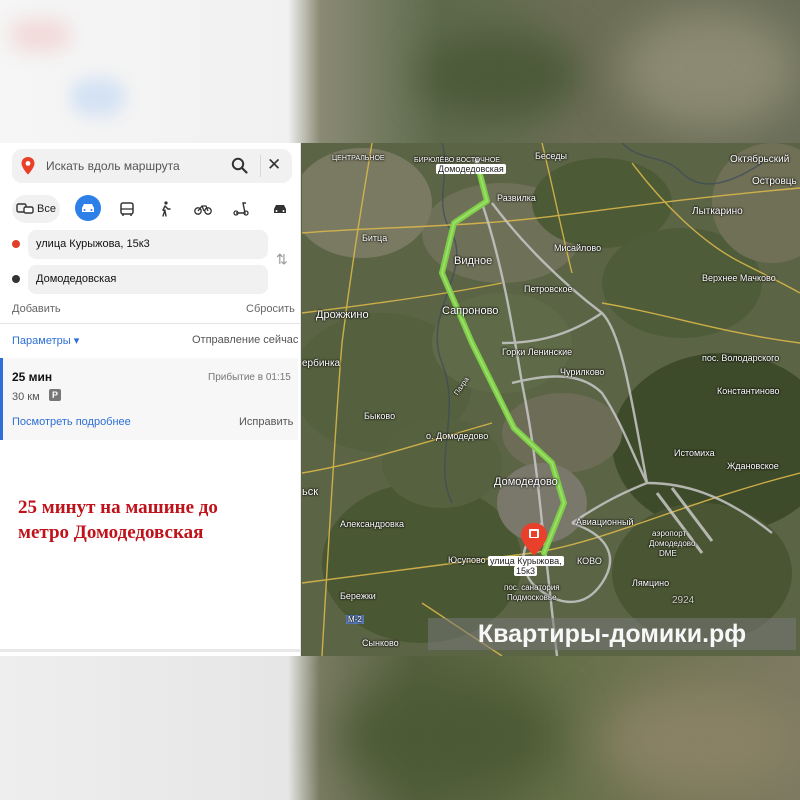  I want to click on route-from-field: улица Курыжова, 15к3, so click(148, 244).